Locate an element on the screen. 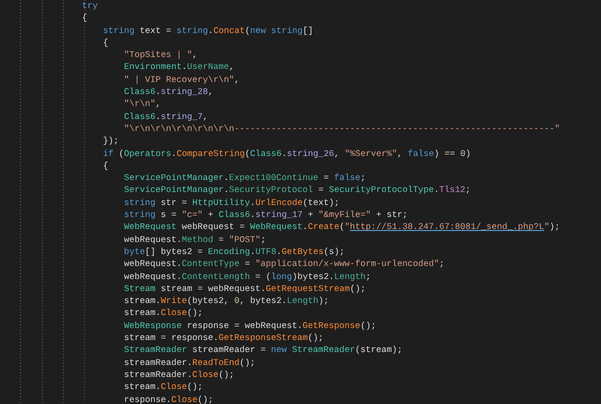 Image resolution: width=601 pixels, height=404 pixels. code-line: stream = response.GetResponseStream(); is located at coordinates (224, 338).